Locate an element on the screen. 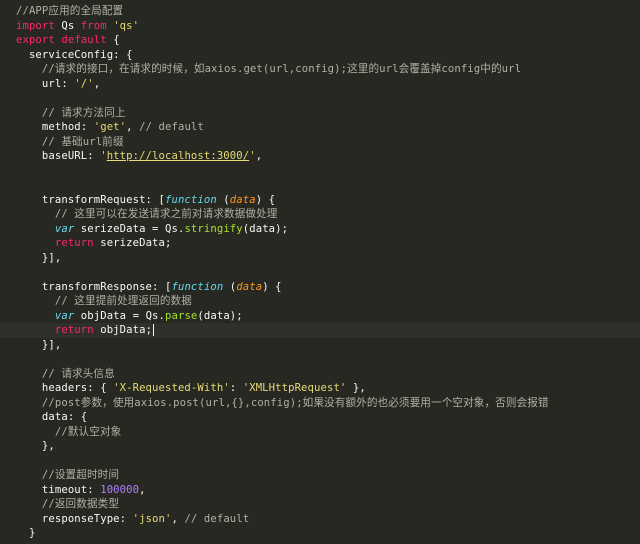 The width and height of the screenshot is (640, 544). code-line: serviceConfig: { is located at coordinates (320, 55).